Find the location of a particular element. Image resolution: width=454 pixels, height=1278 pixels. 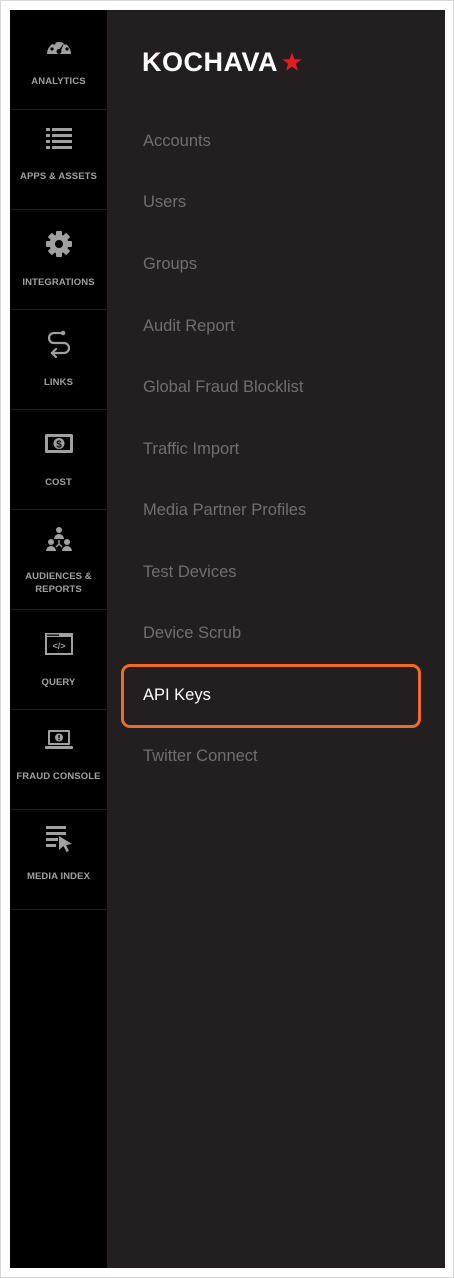

menu-item-audit-report: Audit Report is located at coordinates (189, 326).